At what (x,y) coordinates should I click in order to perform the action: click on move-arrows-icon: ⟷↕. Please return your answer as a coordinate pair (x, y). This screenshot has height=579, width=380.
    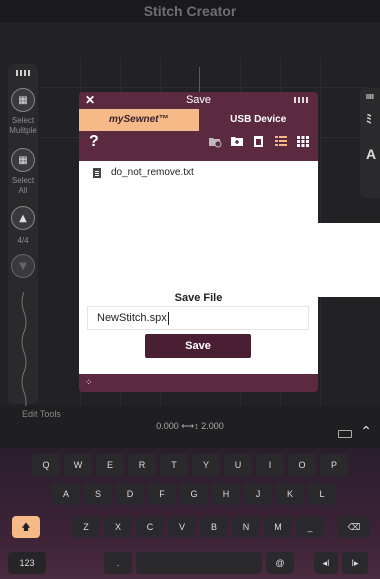
    Looking at the image, I should click on (191, 426).